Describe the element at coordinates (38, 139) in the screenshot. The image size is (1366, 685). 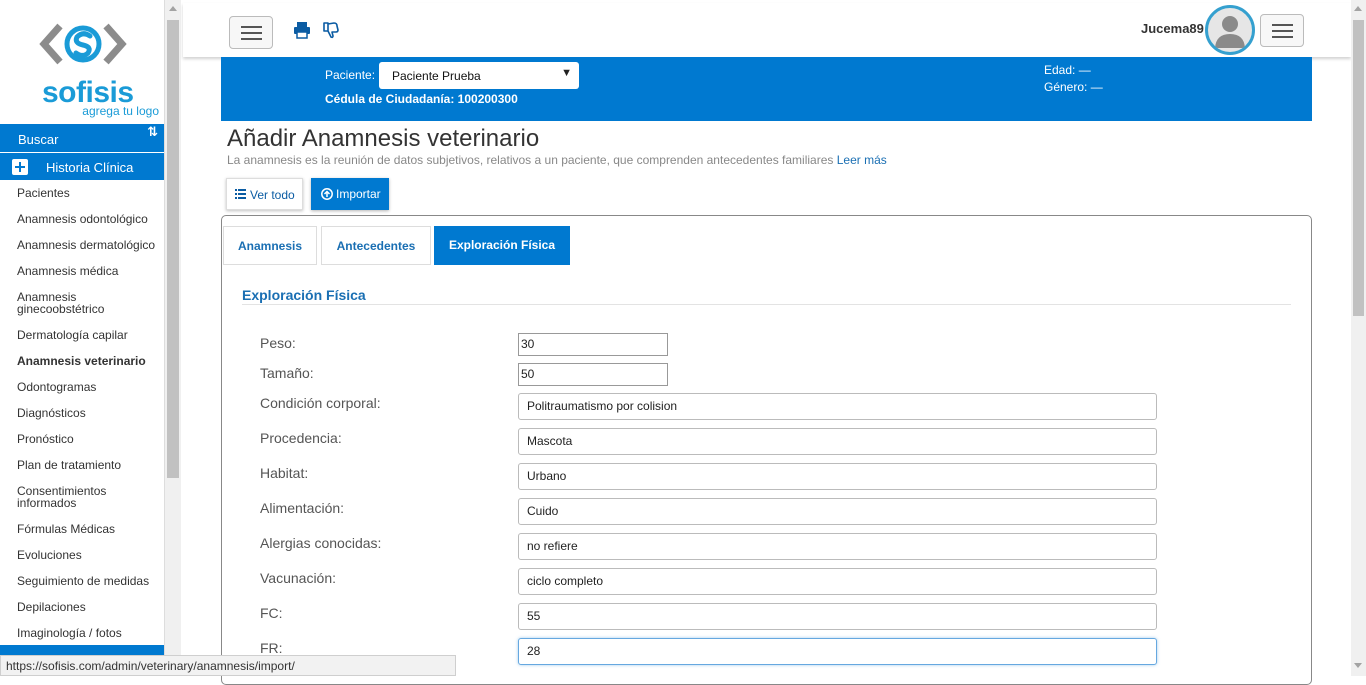
I see `sidebar-search-label: Buscar` at that location.